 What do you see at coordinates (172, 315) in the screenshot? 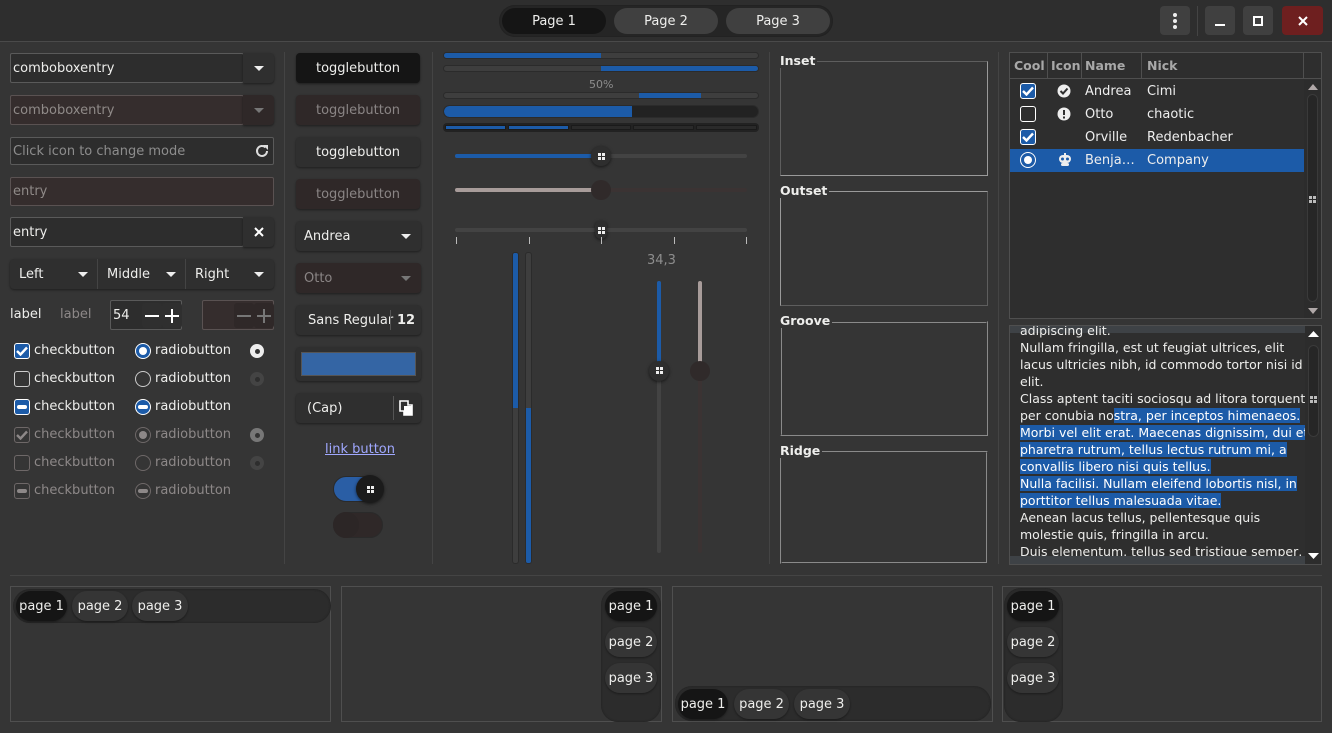
I see `spin-increment-button` at bounding box center [172, 315].